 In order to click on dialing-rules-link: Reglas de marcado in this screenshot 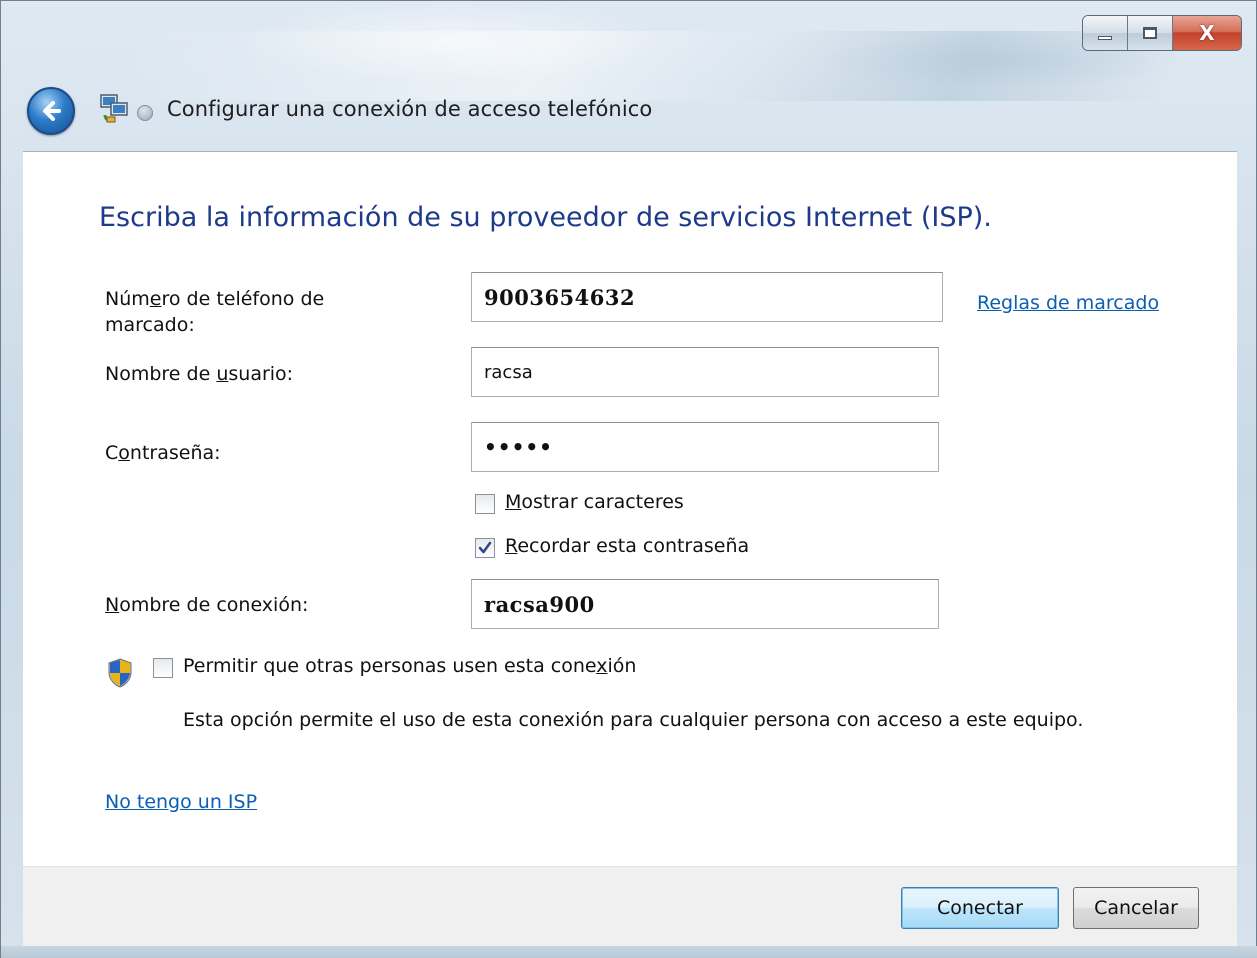, I will do `click(1068, 303)`.